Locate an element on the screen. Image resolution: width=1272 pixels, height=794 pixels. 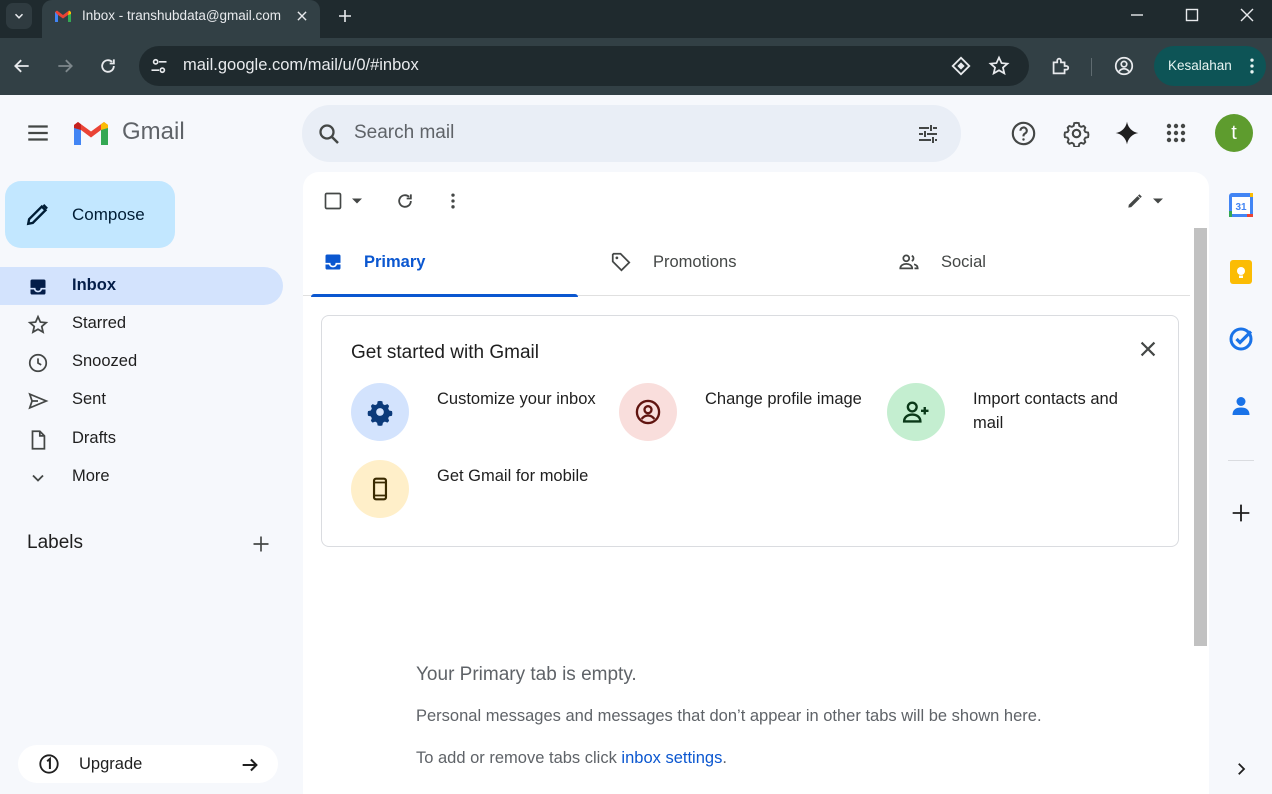
pencil-icon is located at coordinates (1135, 201).